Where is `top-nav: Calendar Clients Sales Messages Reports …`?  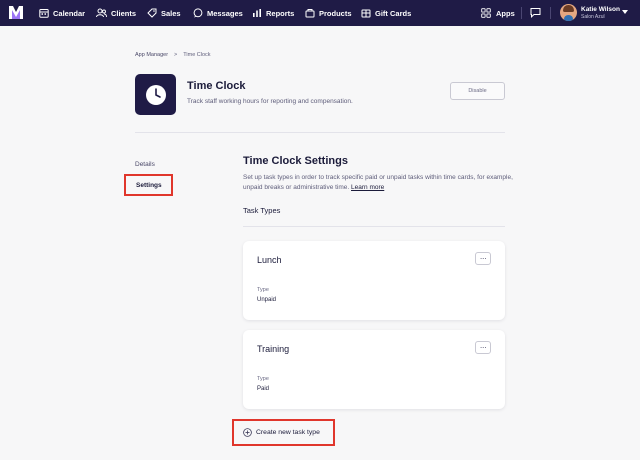
top-nav: Calendar Clients Sales Messages Reports … is located at coordinates (320, 13).